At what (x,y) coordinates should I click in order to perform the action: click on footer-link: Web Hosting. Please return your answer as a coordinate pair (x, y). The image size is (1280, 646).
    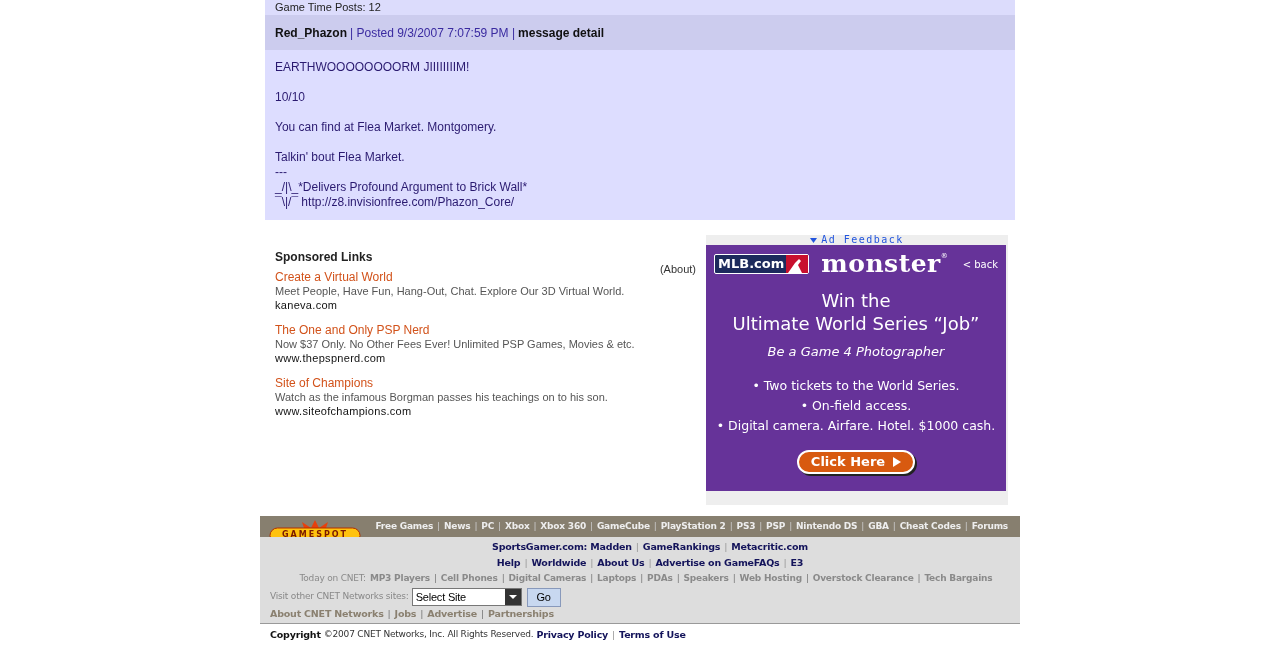
    Looking at the image, I should click on (770, 579).